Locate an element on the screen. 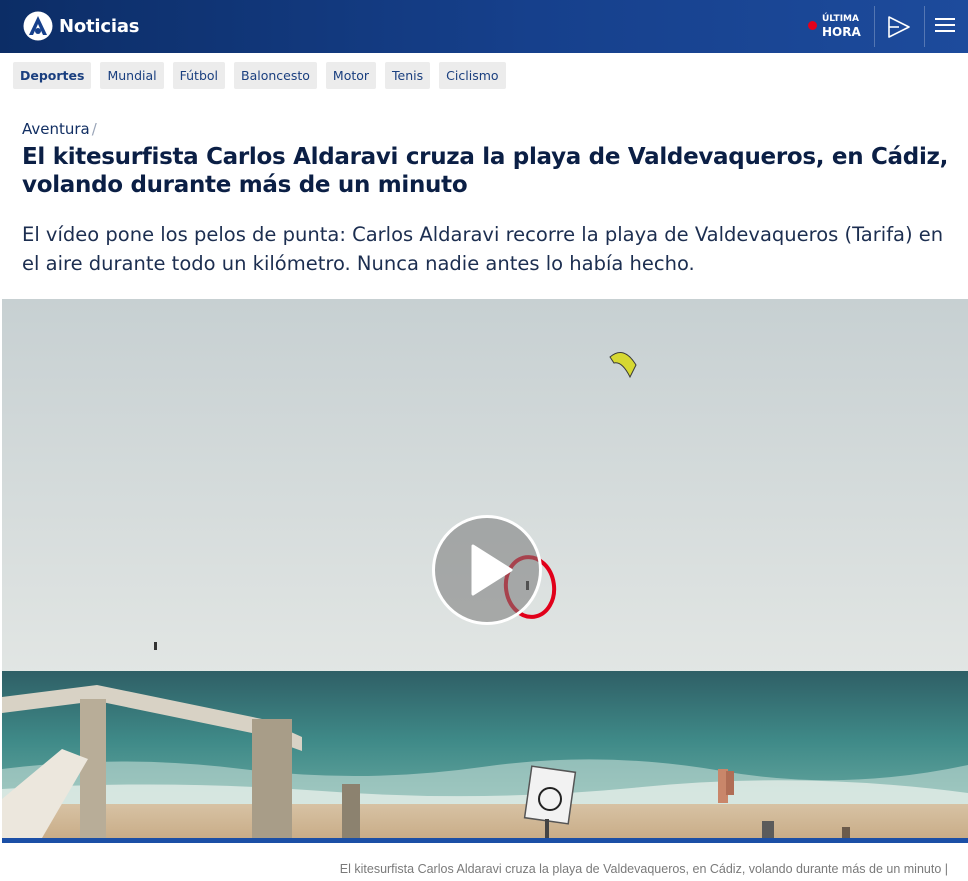  top-header: Noticias ÚLTIMA HORA is located at coordinates (484, 26).